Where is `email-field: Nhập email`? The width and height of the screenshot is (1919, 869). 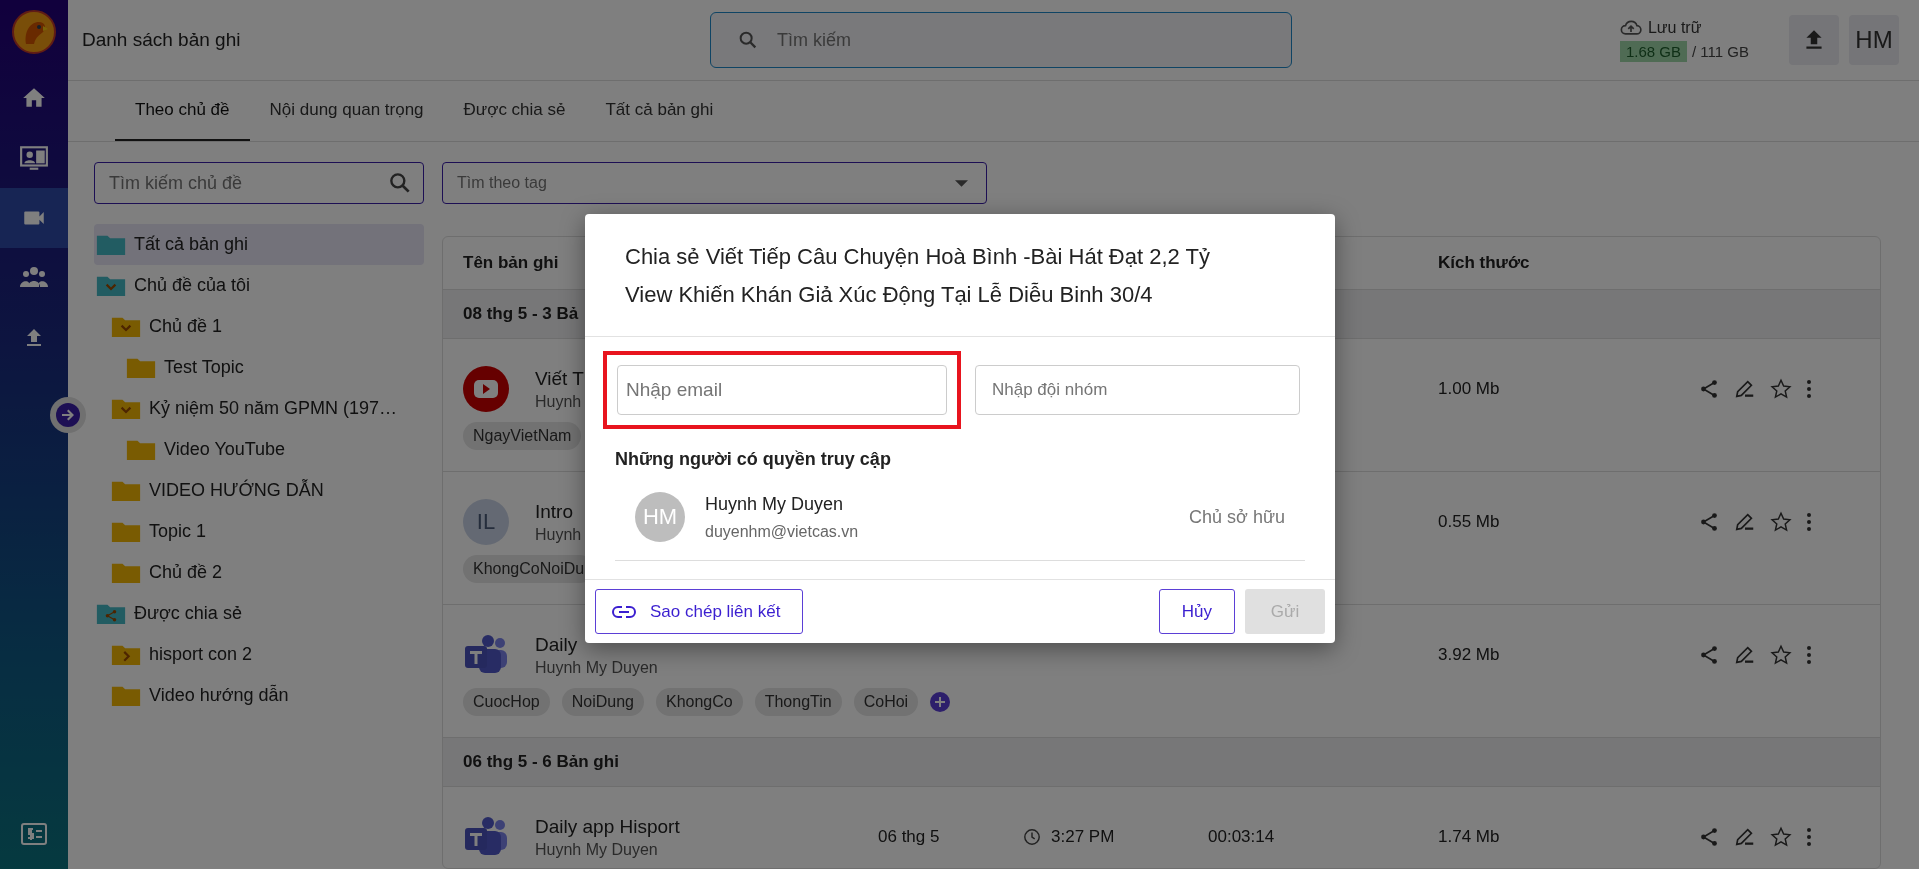
email-field: Nhập email is located at coordinates (782, 390).